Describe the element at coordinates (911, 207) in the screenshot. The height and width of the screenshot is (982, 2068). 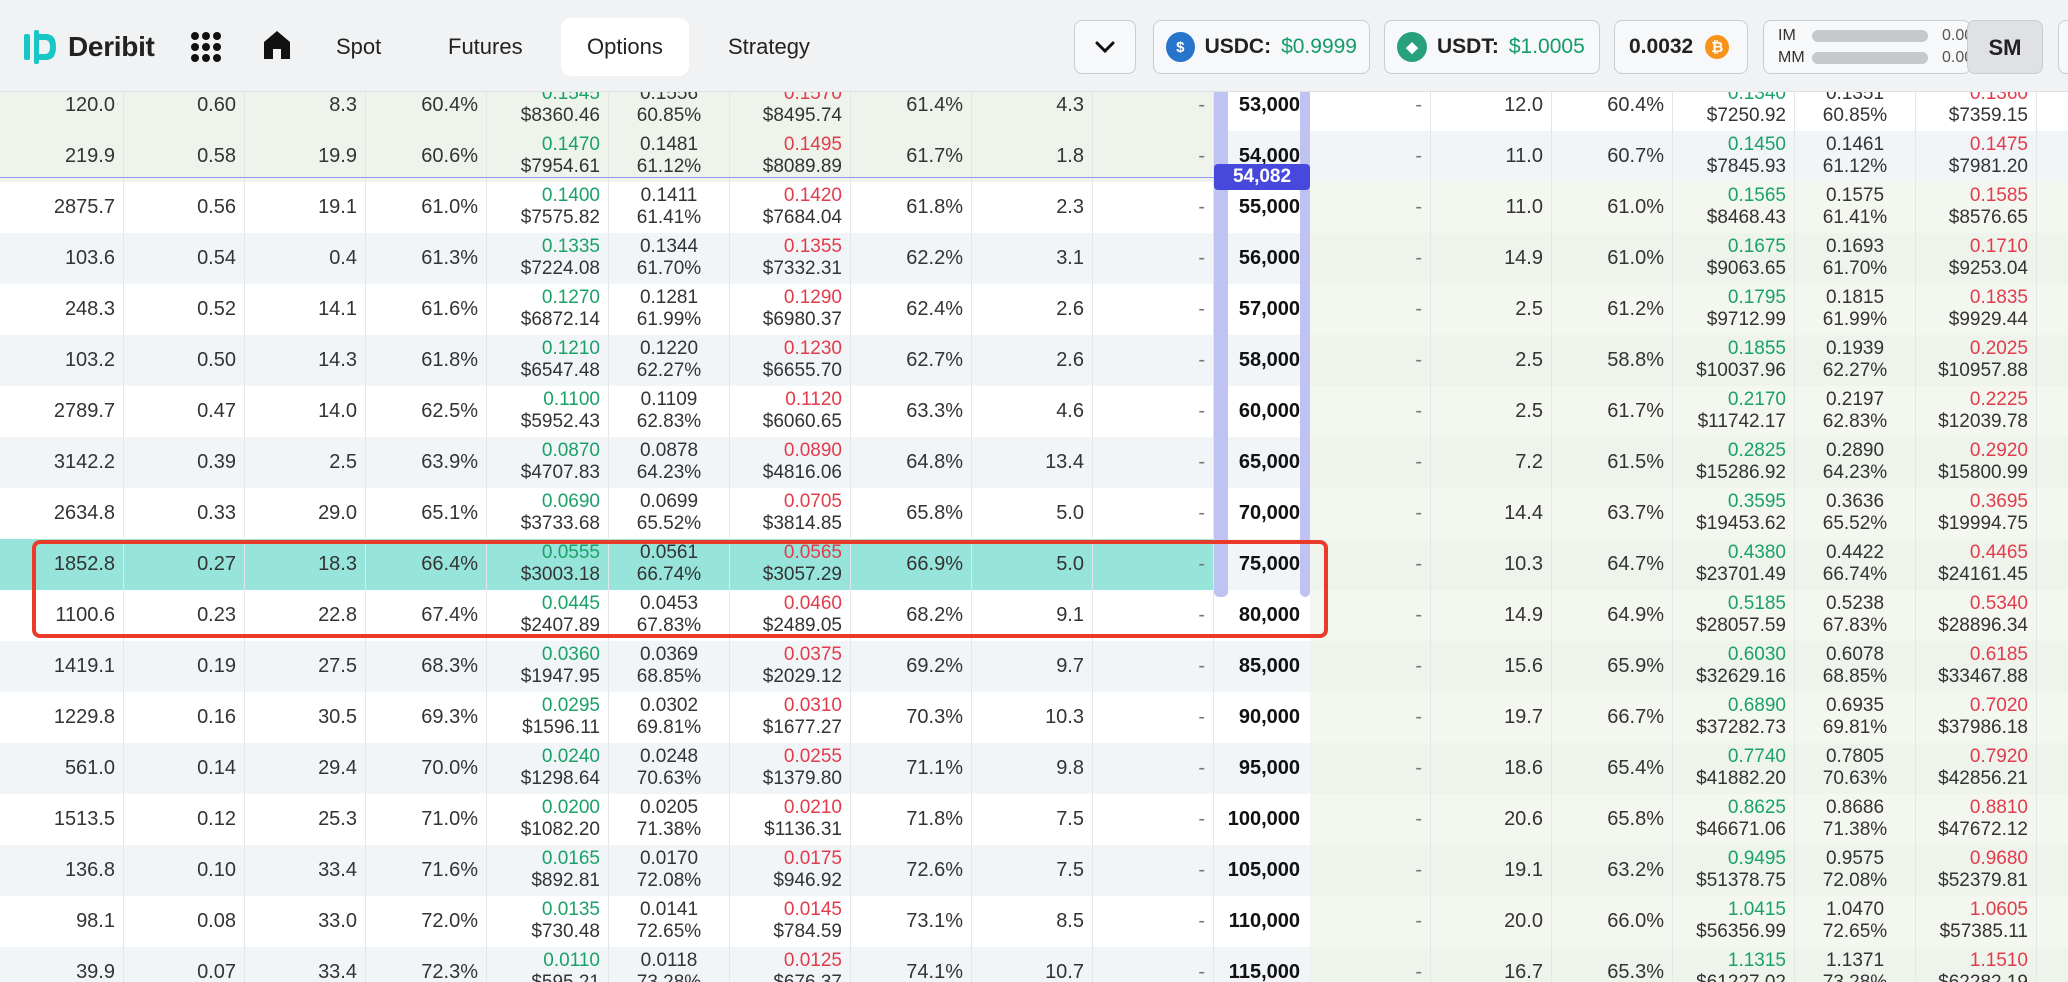
I see `call-ask-iv: 61.8%` at that location.